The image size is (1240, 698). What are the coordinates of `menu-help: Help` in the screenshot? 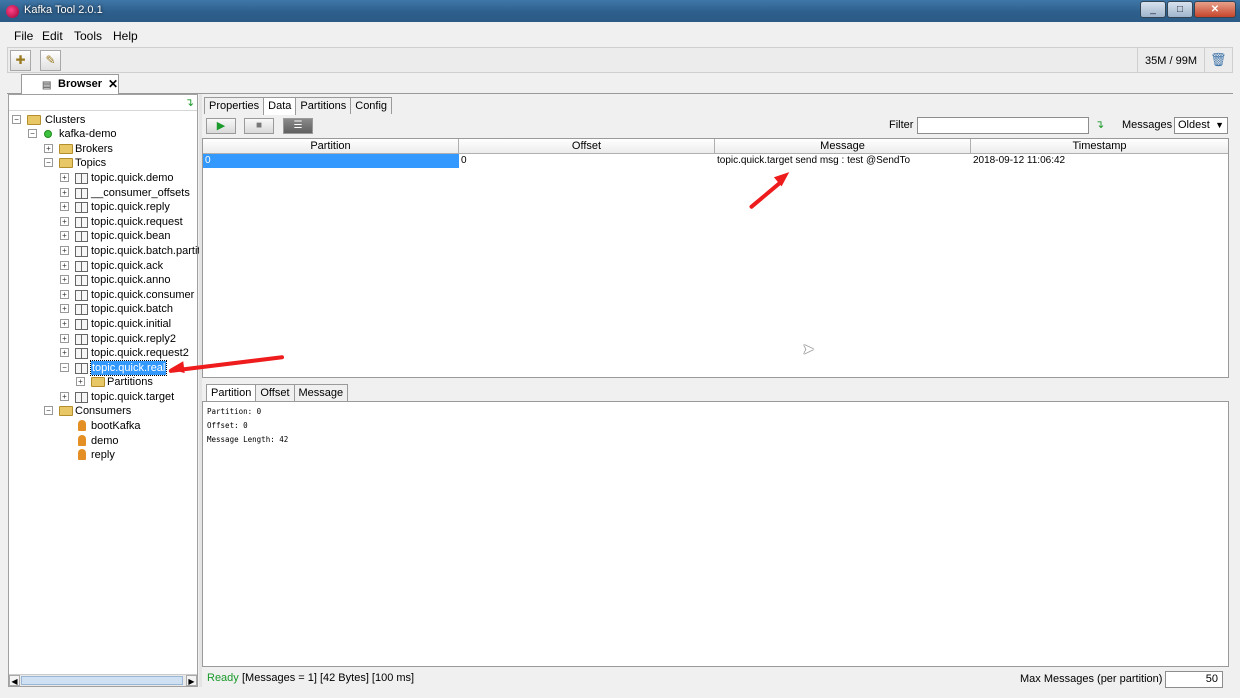 It's located at (125, 36).